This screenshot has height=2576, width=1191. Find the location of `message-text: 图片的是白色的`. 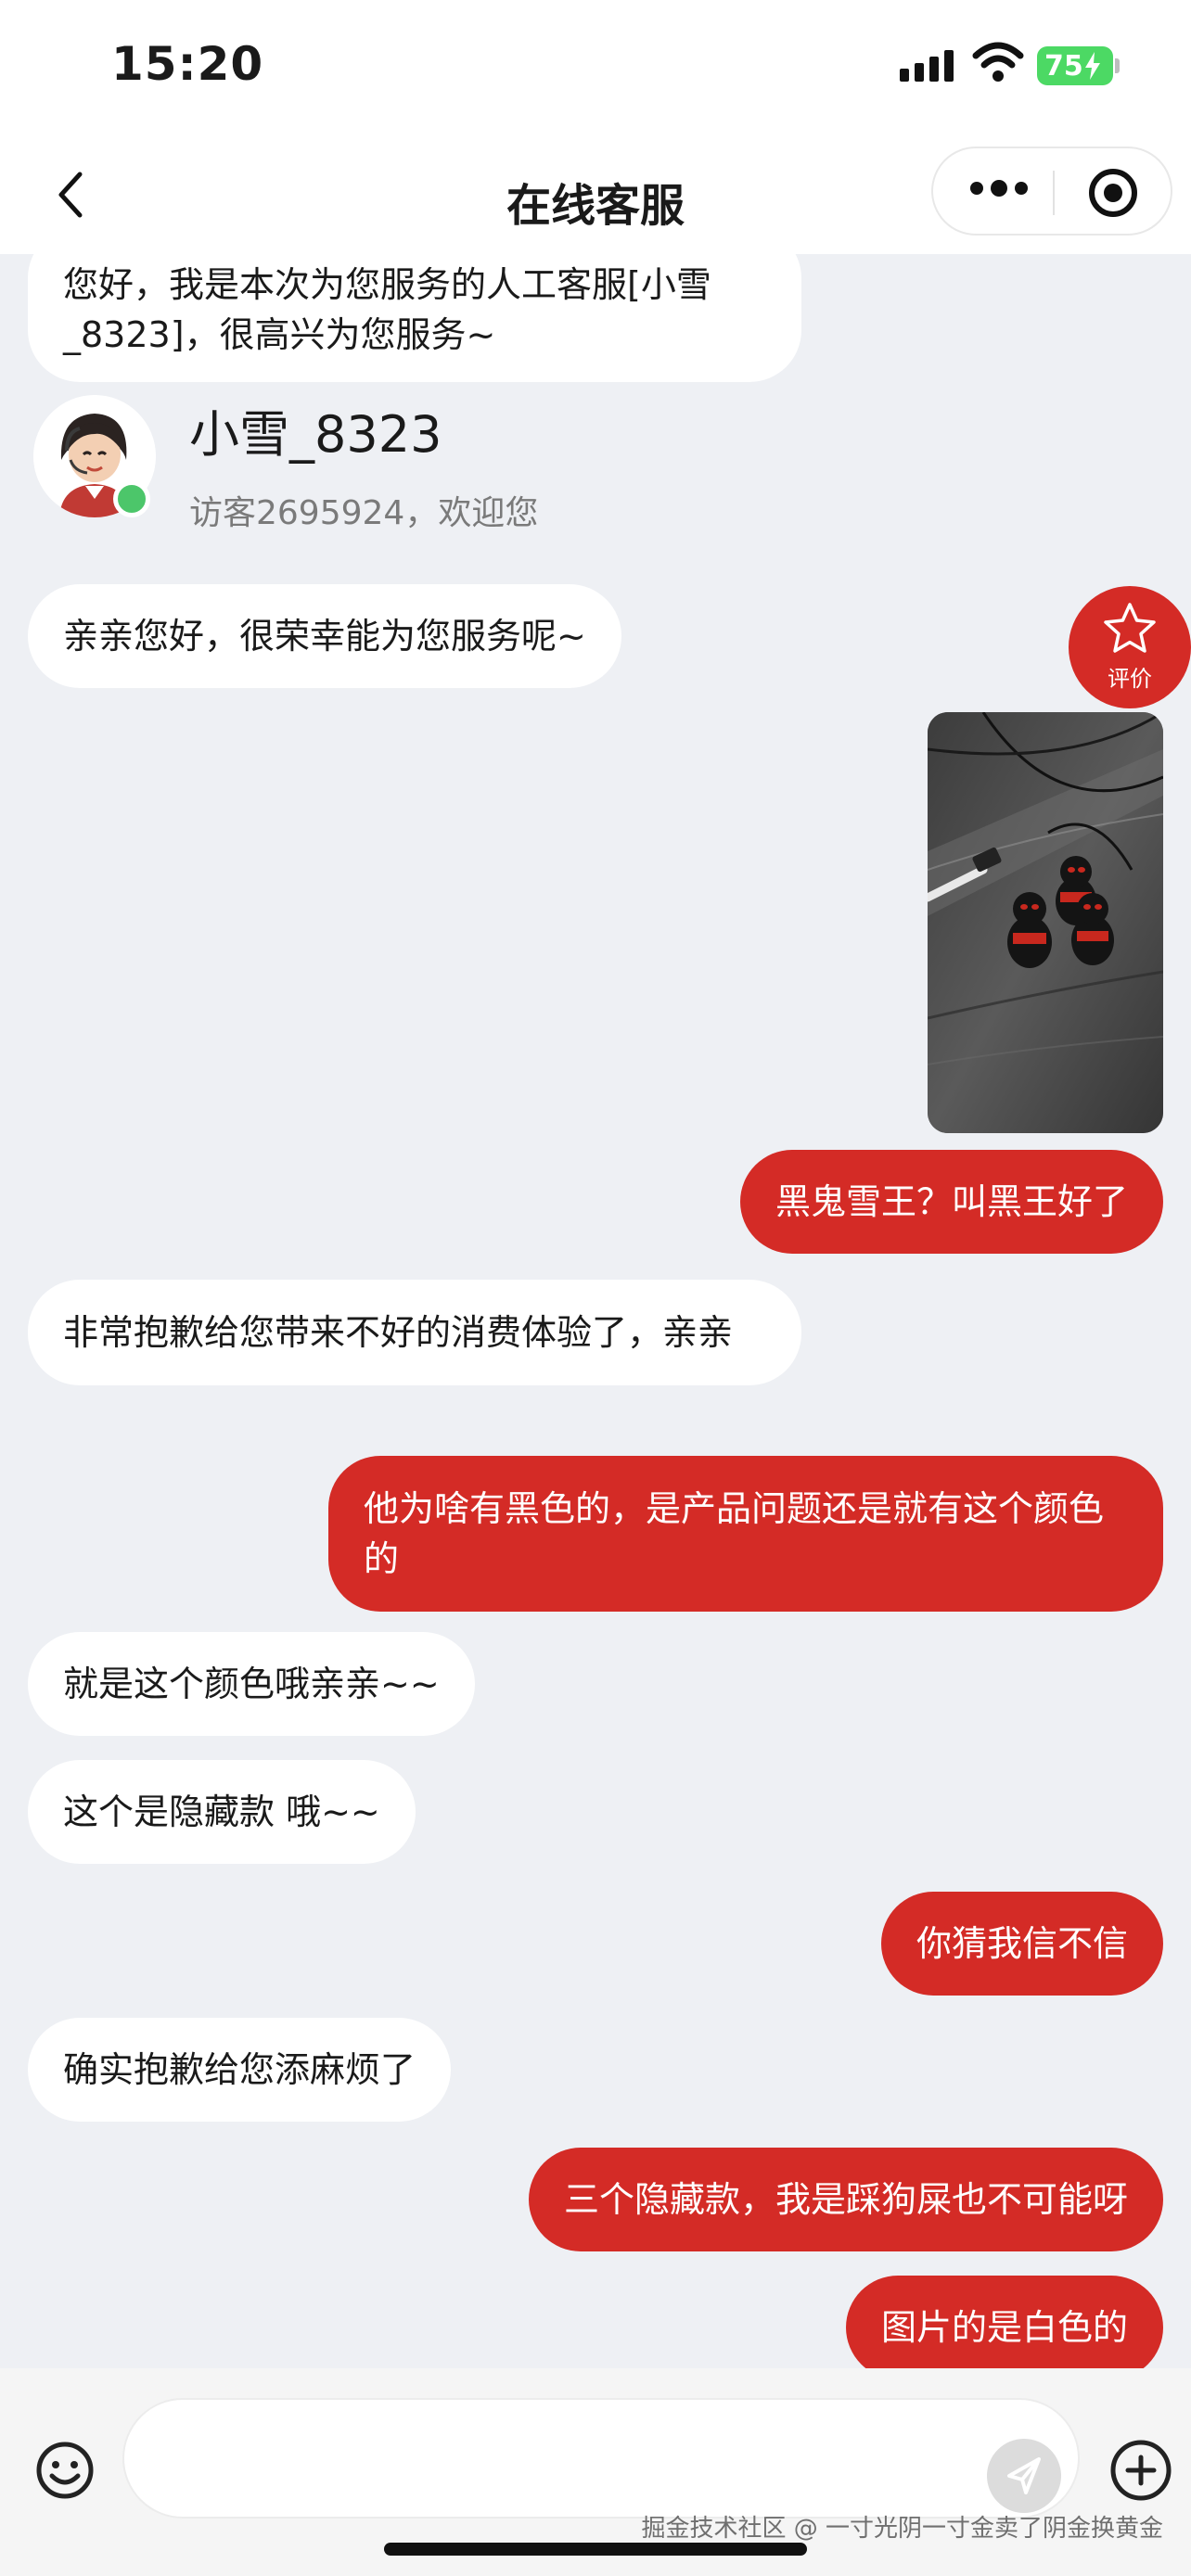

message-text: 图片的是白色的 is located at coordinates (1004, 2327).